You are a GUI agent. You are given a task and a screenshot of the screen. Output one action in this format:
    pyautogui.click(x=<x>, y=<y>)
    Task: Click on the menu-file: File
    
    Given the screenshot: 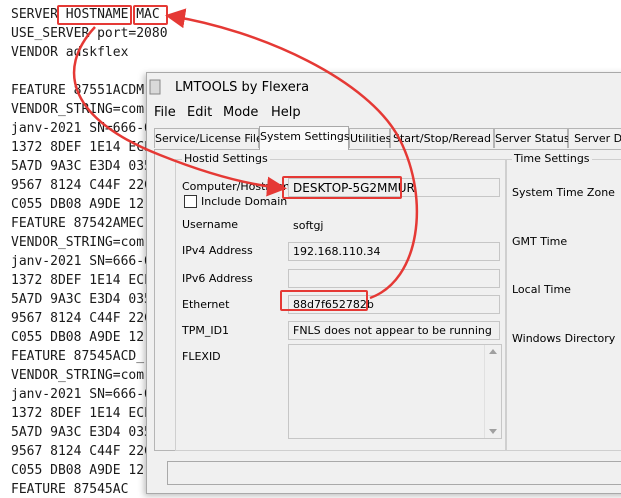 What is the action you would take?
    pyautogui.click(x=165, y=112)
    